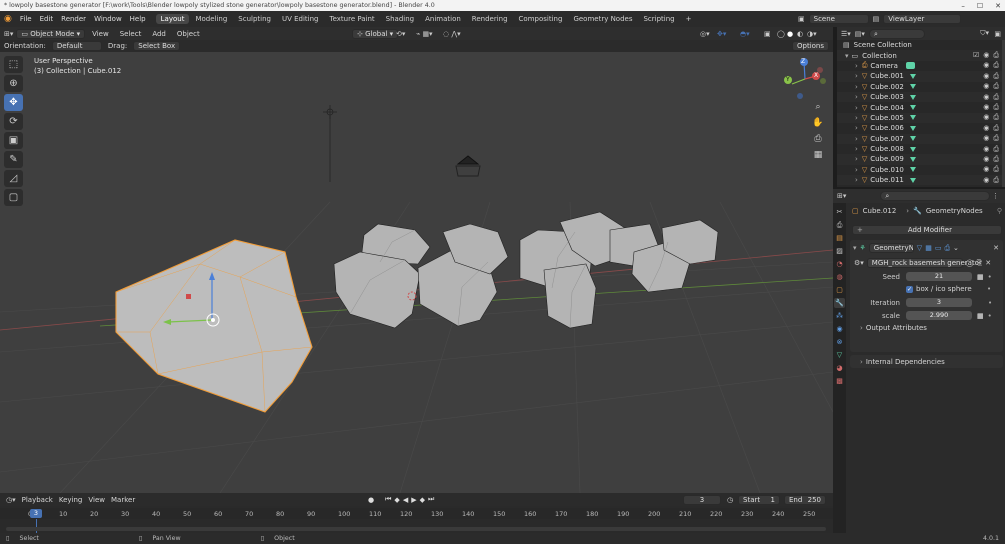  Describe the element at coordinates (413, 500) in the screenshot. I see `play-icon: ▶` at that location.